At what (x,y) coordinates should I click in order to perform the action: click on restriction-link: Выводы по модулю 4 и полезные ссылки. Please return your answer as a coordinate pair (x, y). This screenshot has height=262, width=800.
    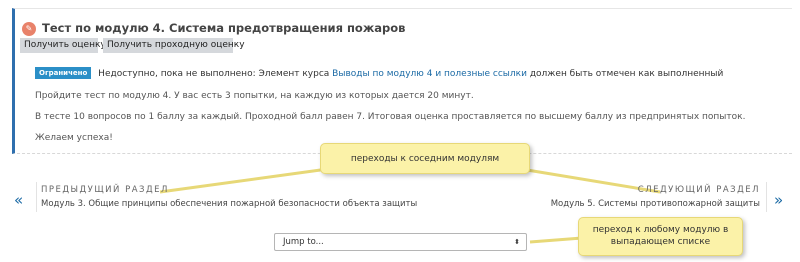
    Looking at the image, I should click on (429, 74).